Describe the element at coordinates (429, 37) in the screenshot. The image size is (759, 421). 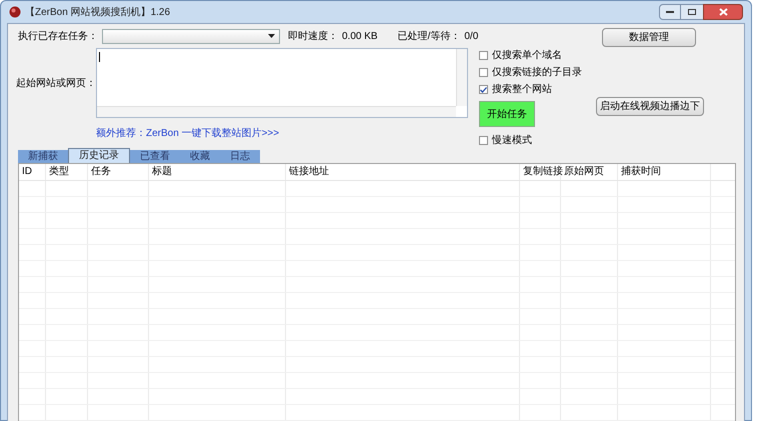
I see `progress-label: 已处理/等待：` at that location.